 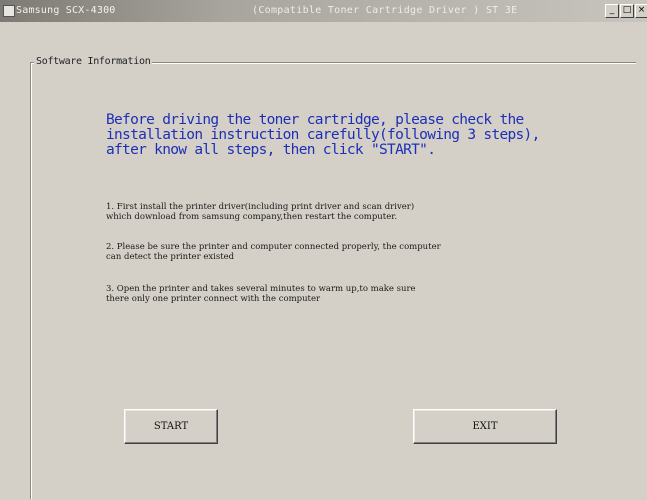 I want to click on maximize-button: □, so click(x=627, y=11).